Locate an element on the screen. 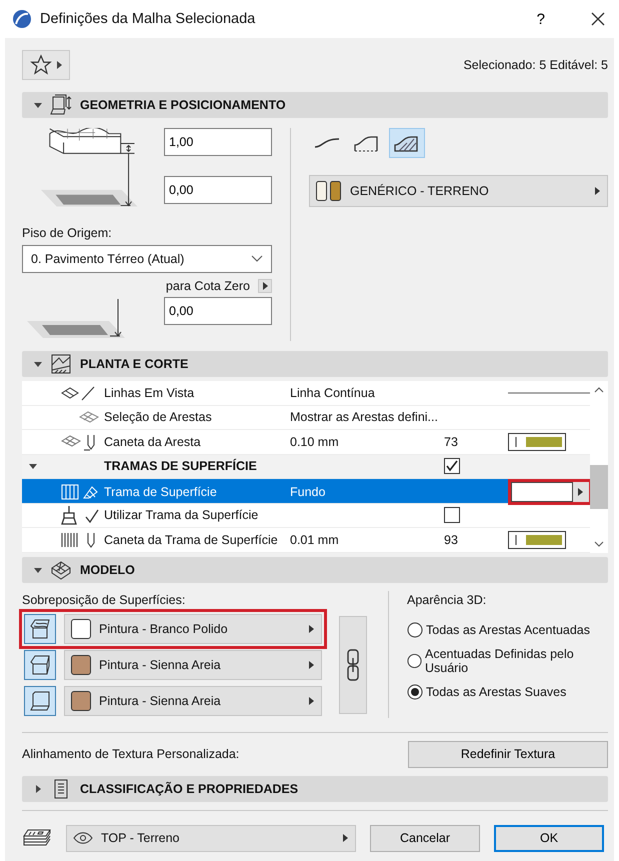 Image resolution: width=619 pixels, height=861 pixels. zero-elevation-field: 0,00 is located at coordinates (218, 311).